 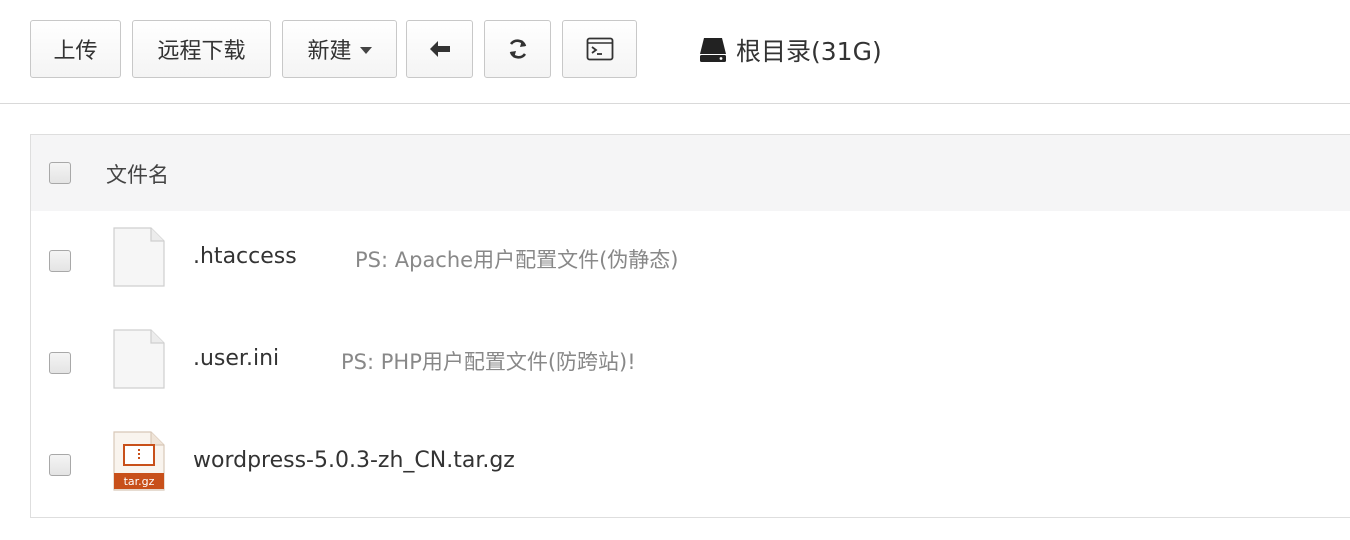 I want to click on remote-download-button-label: 远程下载, so click(x=201, y=51).